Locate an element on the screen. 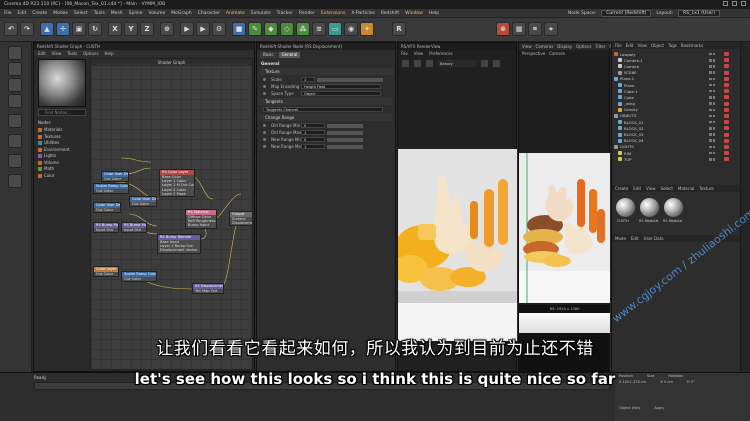  coord-system-icon: ⊕ is located at coordinates (167, 29).